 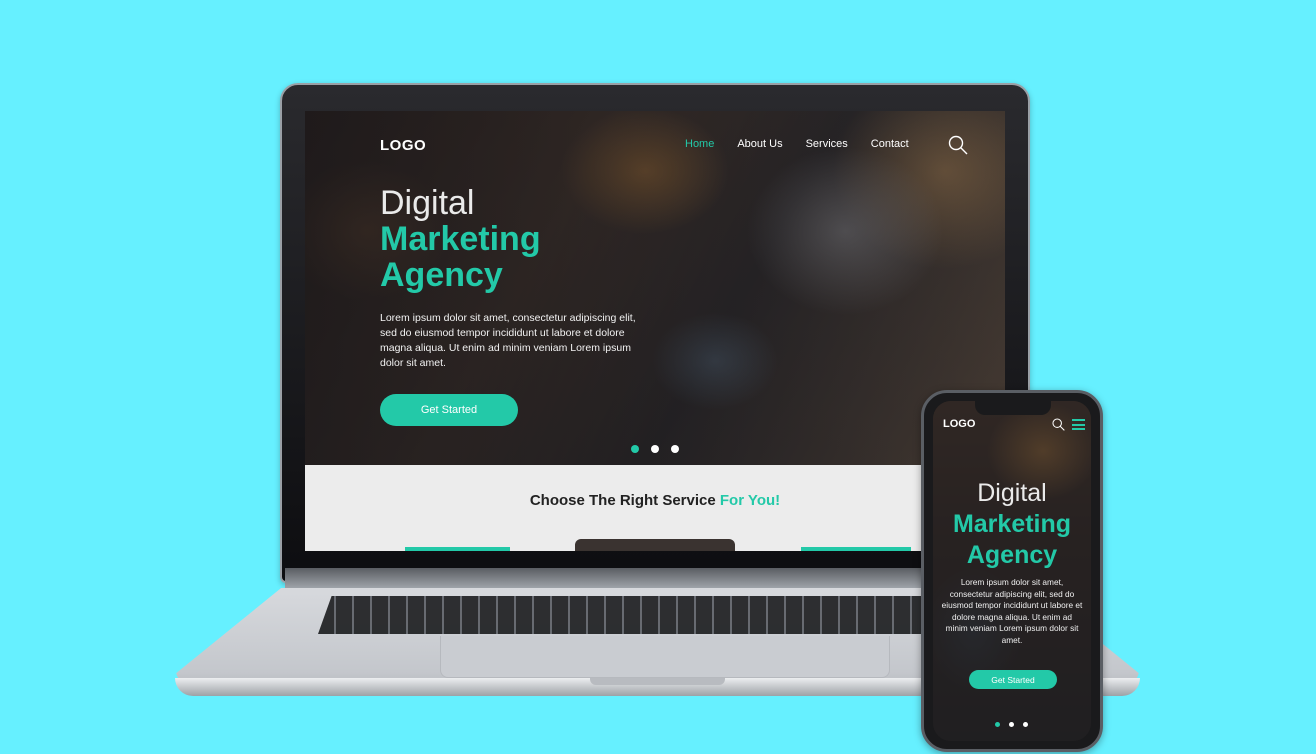 What do you see at coordinates (759, 144) in the screenshot?
I see `nav-item-about-us: About Us` at bounding box center [759, 144].